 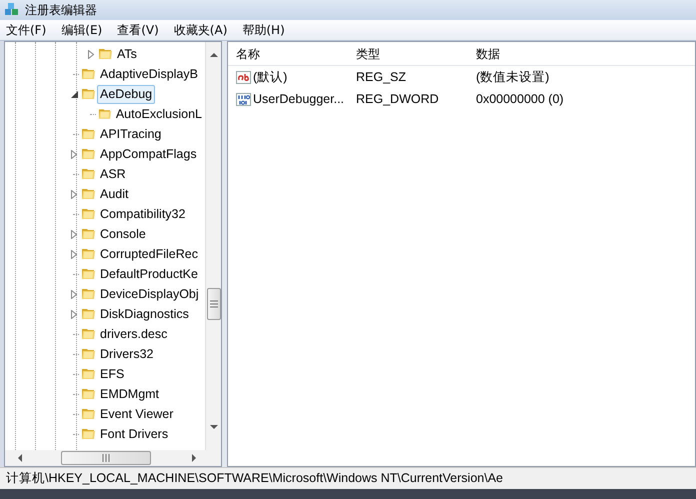 I want to click on menu-item: 编辑(E), so click(x=81, y=30).